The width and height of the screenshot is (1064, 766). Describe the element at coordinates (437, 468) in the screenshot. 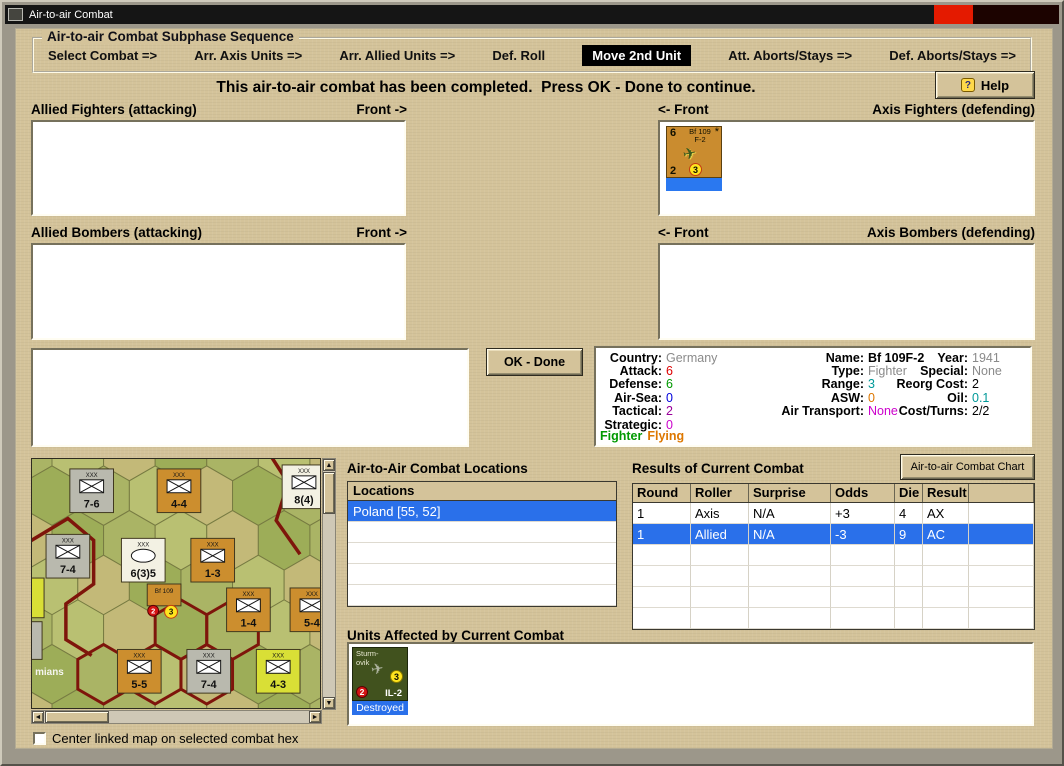

I see `combat-locations-title: Air-to-Air Combat Locations` at that location.